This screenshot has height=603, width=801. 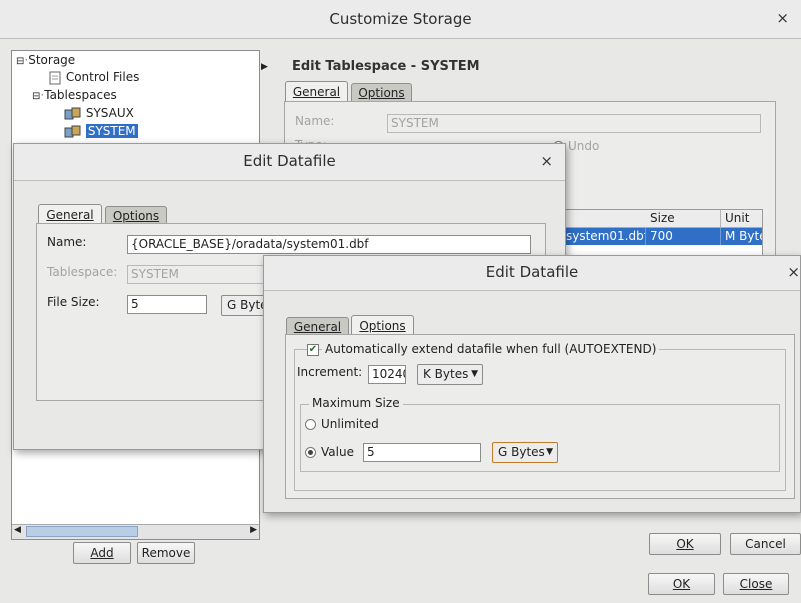 What do you see at coordinates (310, 452) in the screenshot?
I see `value-radio` at bounding box center [310, 452].